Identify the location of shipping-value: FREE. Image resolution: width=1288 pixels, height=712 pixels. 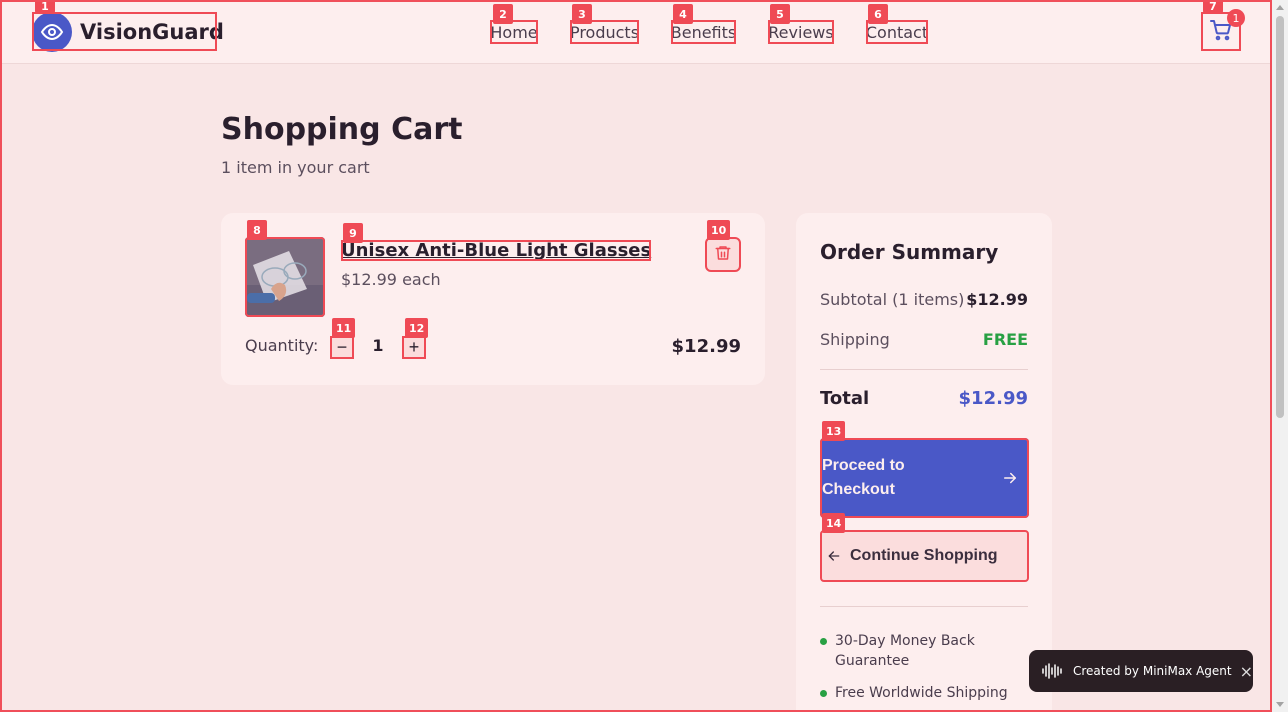
(1005, 339).